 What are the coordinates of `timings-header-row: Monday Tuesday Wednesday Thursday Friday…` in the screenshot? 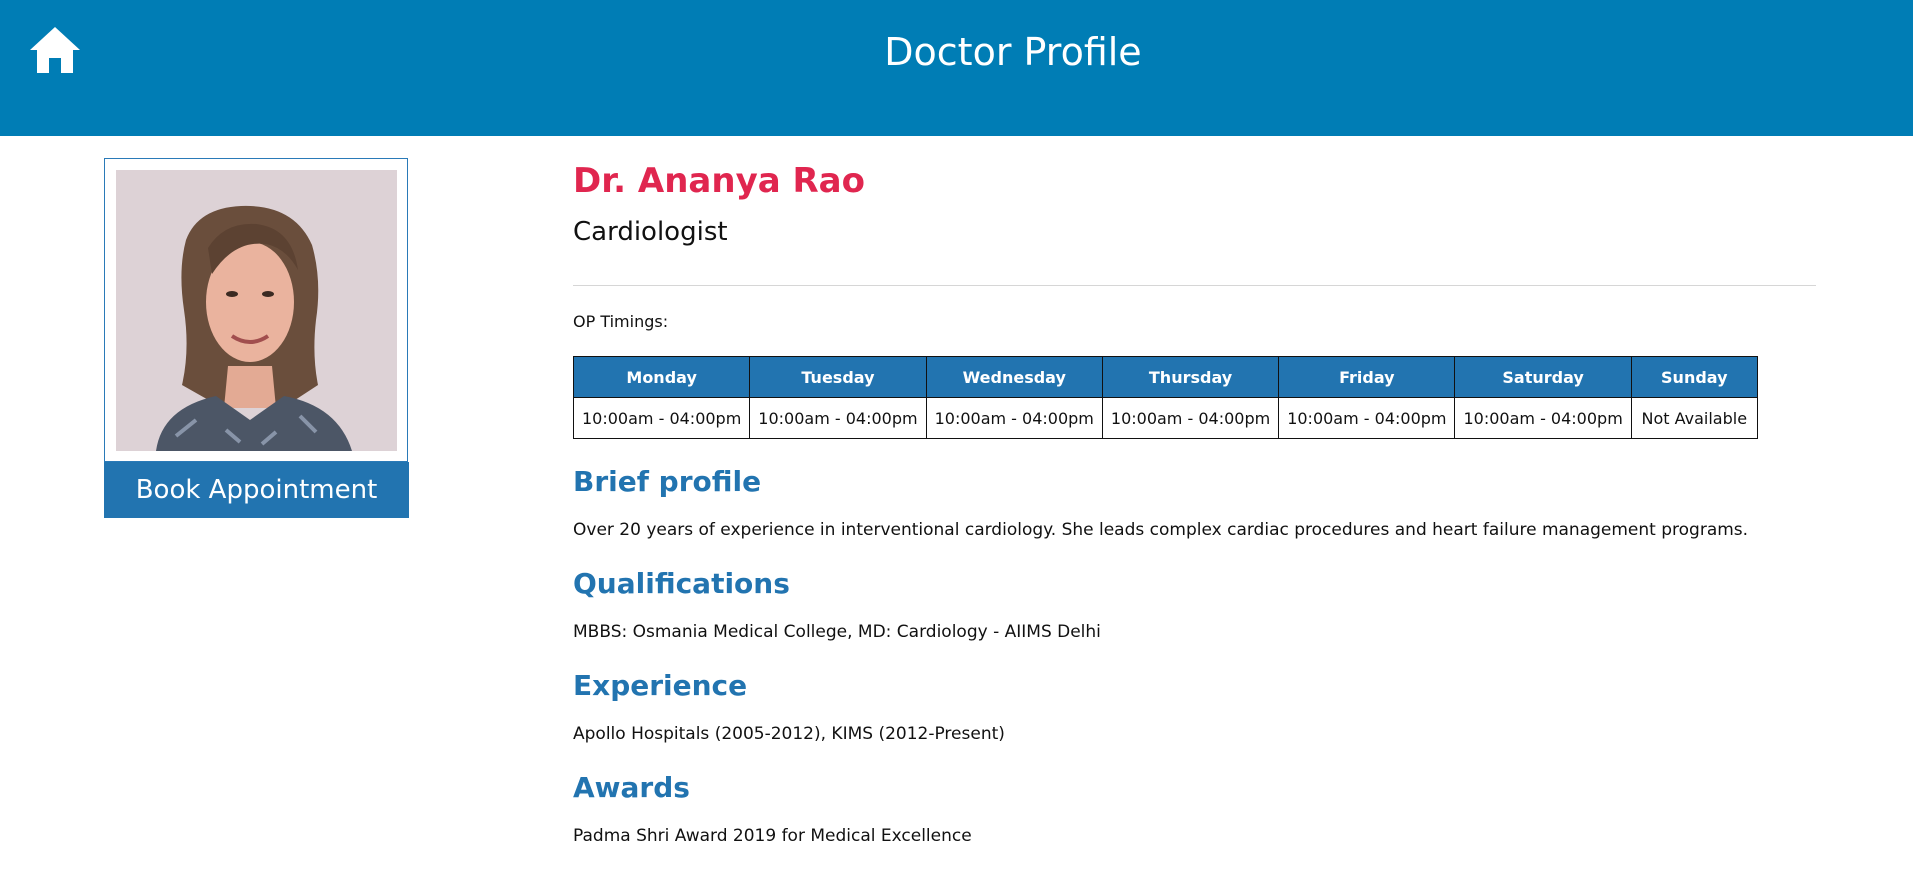 It's located at (1165, 377).